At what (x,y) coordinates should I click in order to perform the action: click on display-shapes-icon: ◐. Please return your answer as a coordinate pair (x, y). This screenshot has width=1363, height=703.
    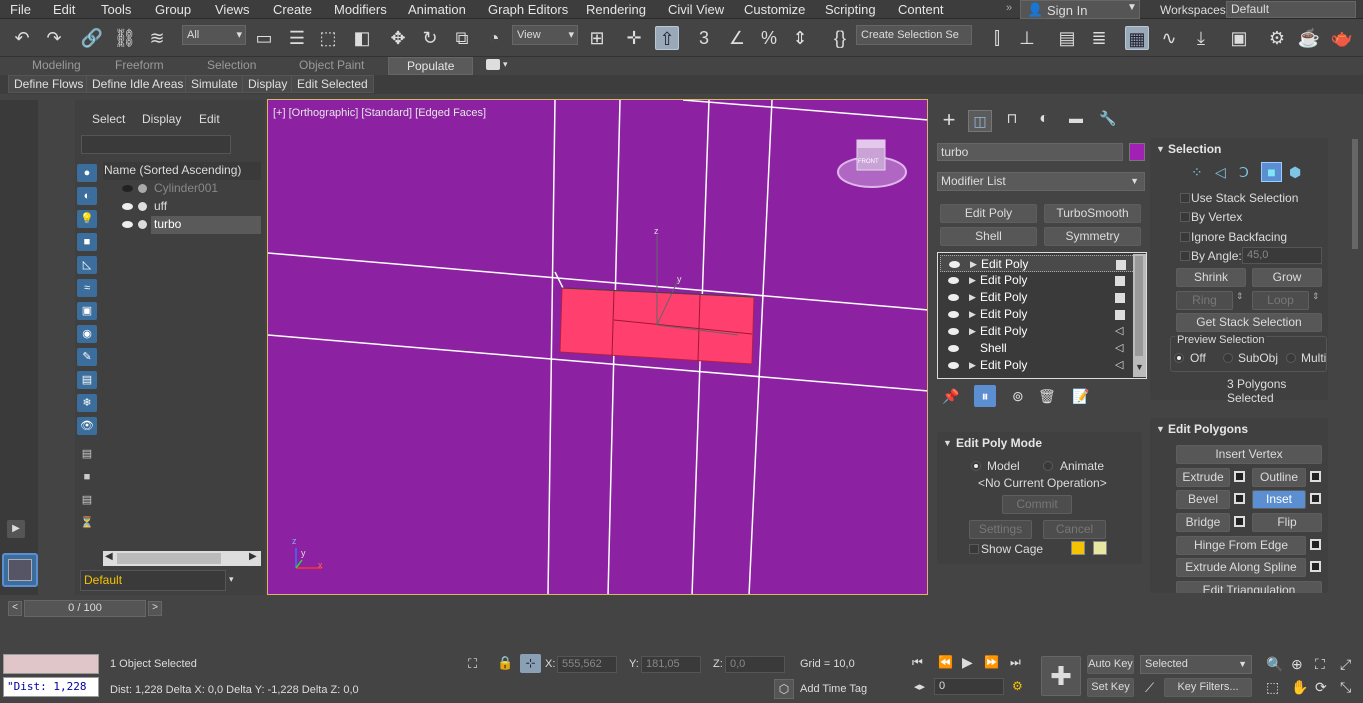
    Looking at the image, I should click on (87, 196).